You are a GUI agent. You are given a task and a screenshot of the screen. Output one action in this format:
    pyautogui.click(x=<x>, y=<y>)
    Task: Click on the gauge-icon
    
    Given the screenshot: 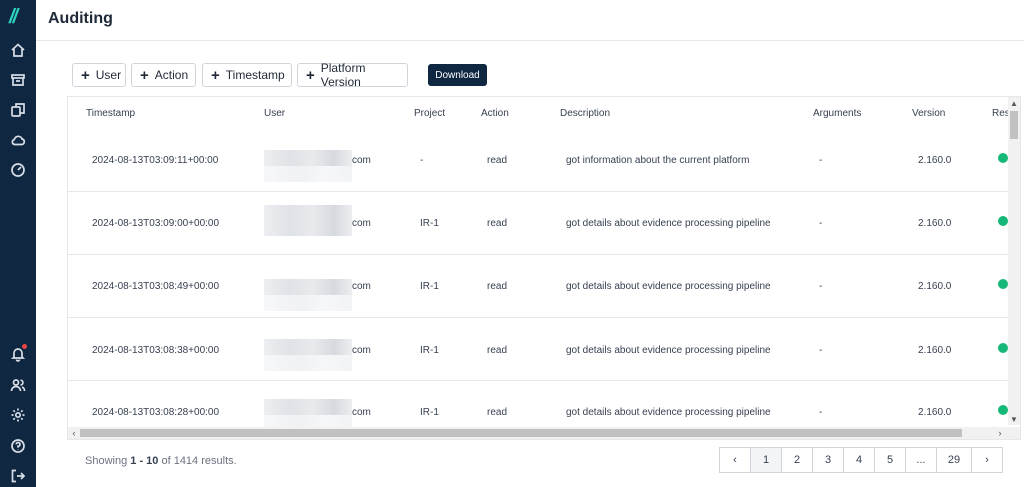 What is the action you would take?
    pyautogui.click(x=18, y=170)
    